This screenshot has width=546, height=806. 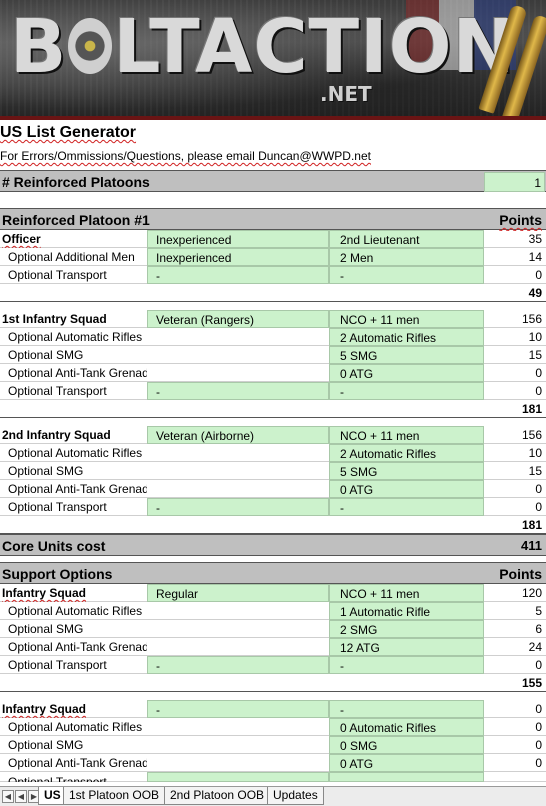 What do you see at coordinates (531, 683) in the screenshot?
I see `support-squadA-total: 155` at bounding box center [531, 683].